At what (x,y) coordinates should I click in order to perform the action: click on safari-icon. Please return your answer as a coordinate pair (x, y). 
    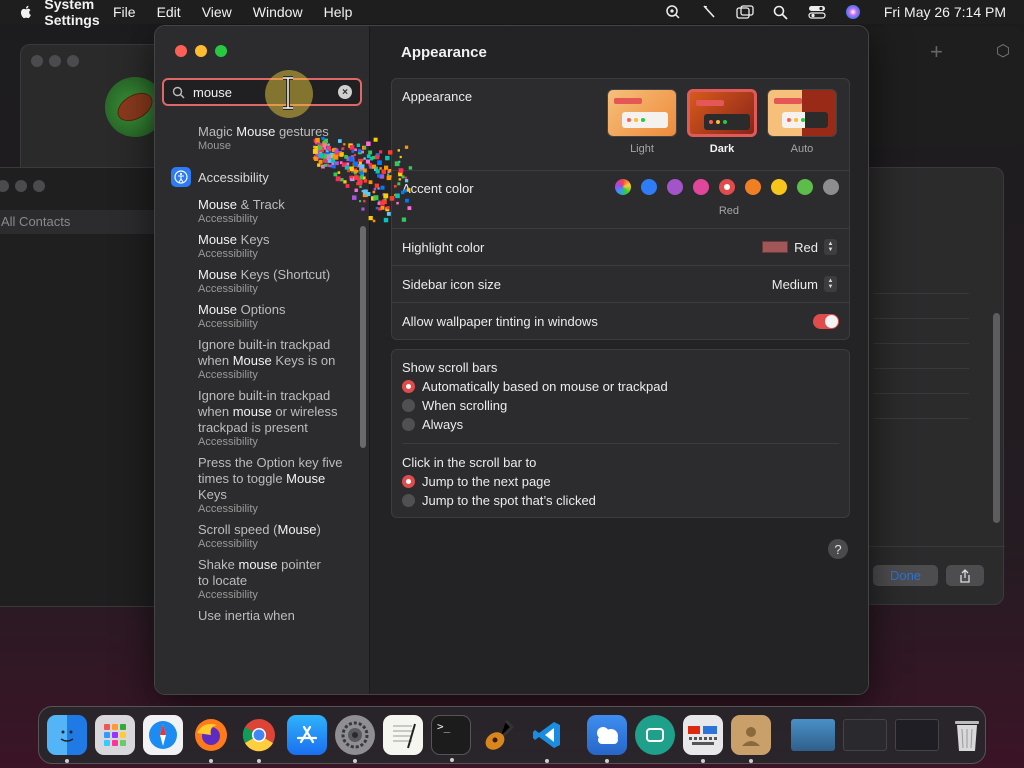
    Looking at the image, I should click on (163, 735).